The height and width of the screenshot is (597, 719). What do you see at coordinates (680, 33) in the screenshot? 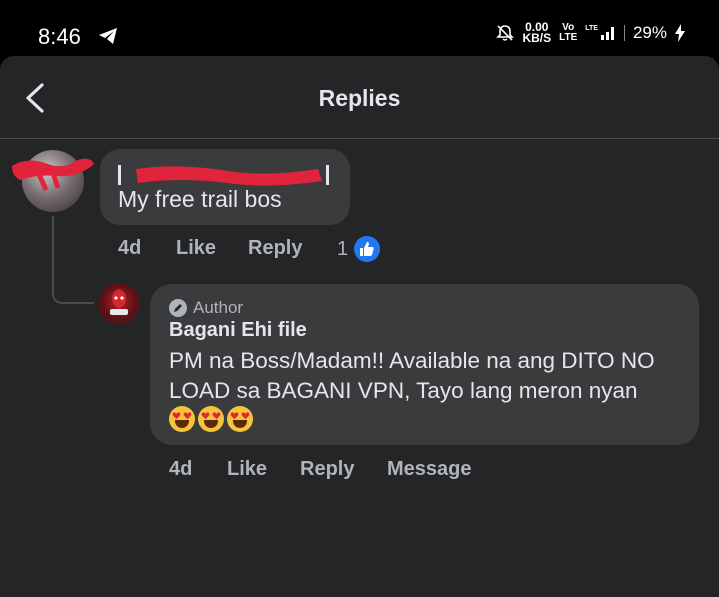
I see `charging-icon` at bounding box center [680, 33].